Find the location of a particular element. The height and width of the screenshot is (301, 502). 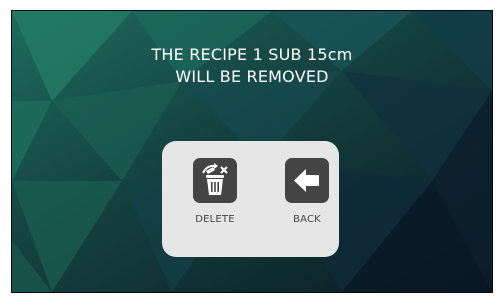

back-button-label: BACK is located at coordinates (307, 219).